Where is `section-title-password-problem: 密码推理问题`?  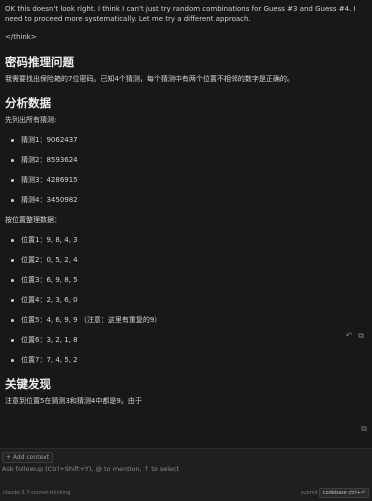
section-title-password-problem: 密码推理问题 is located at coordinates (39, 62).